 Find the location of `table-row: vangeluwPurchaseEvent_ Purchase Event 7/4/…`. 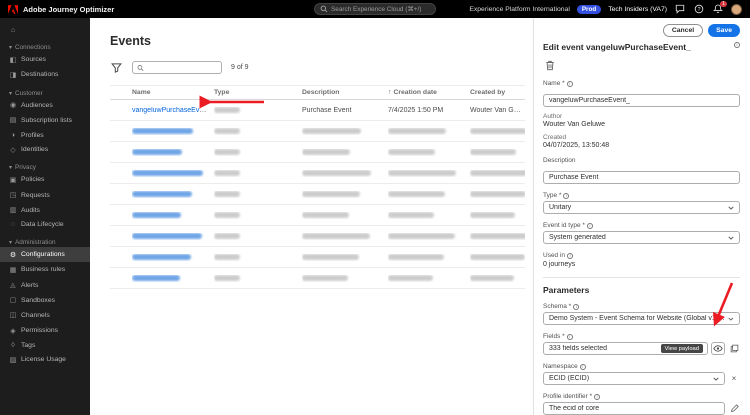

table-row: vangeluwPurchaseEvent_ Purchase Event 7/4/… is located at coordinates (317, 110).